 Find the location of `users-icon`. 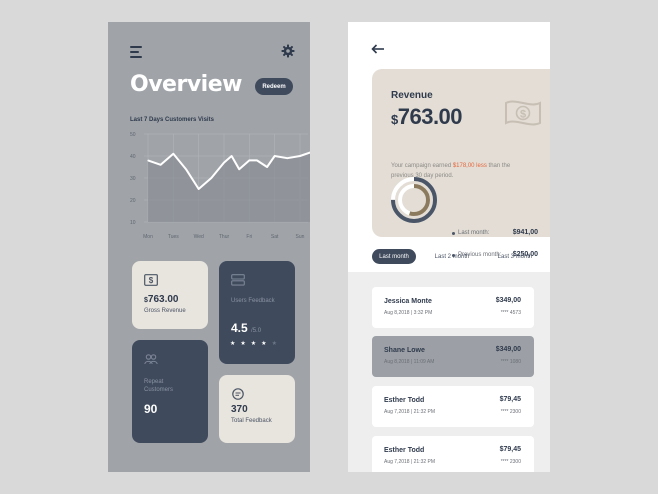

users-icon is located at coordinates (151, 359).